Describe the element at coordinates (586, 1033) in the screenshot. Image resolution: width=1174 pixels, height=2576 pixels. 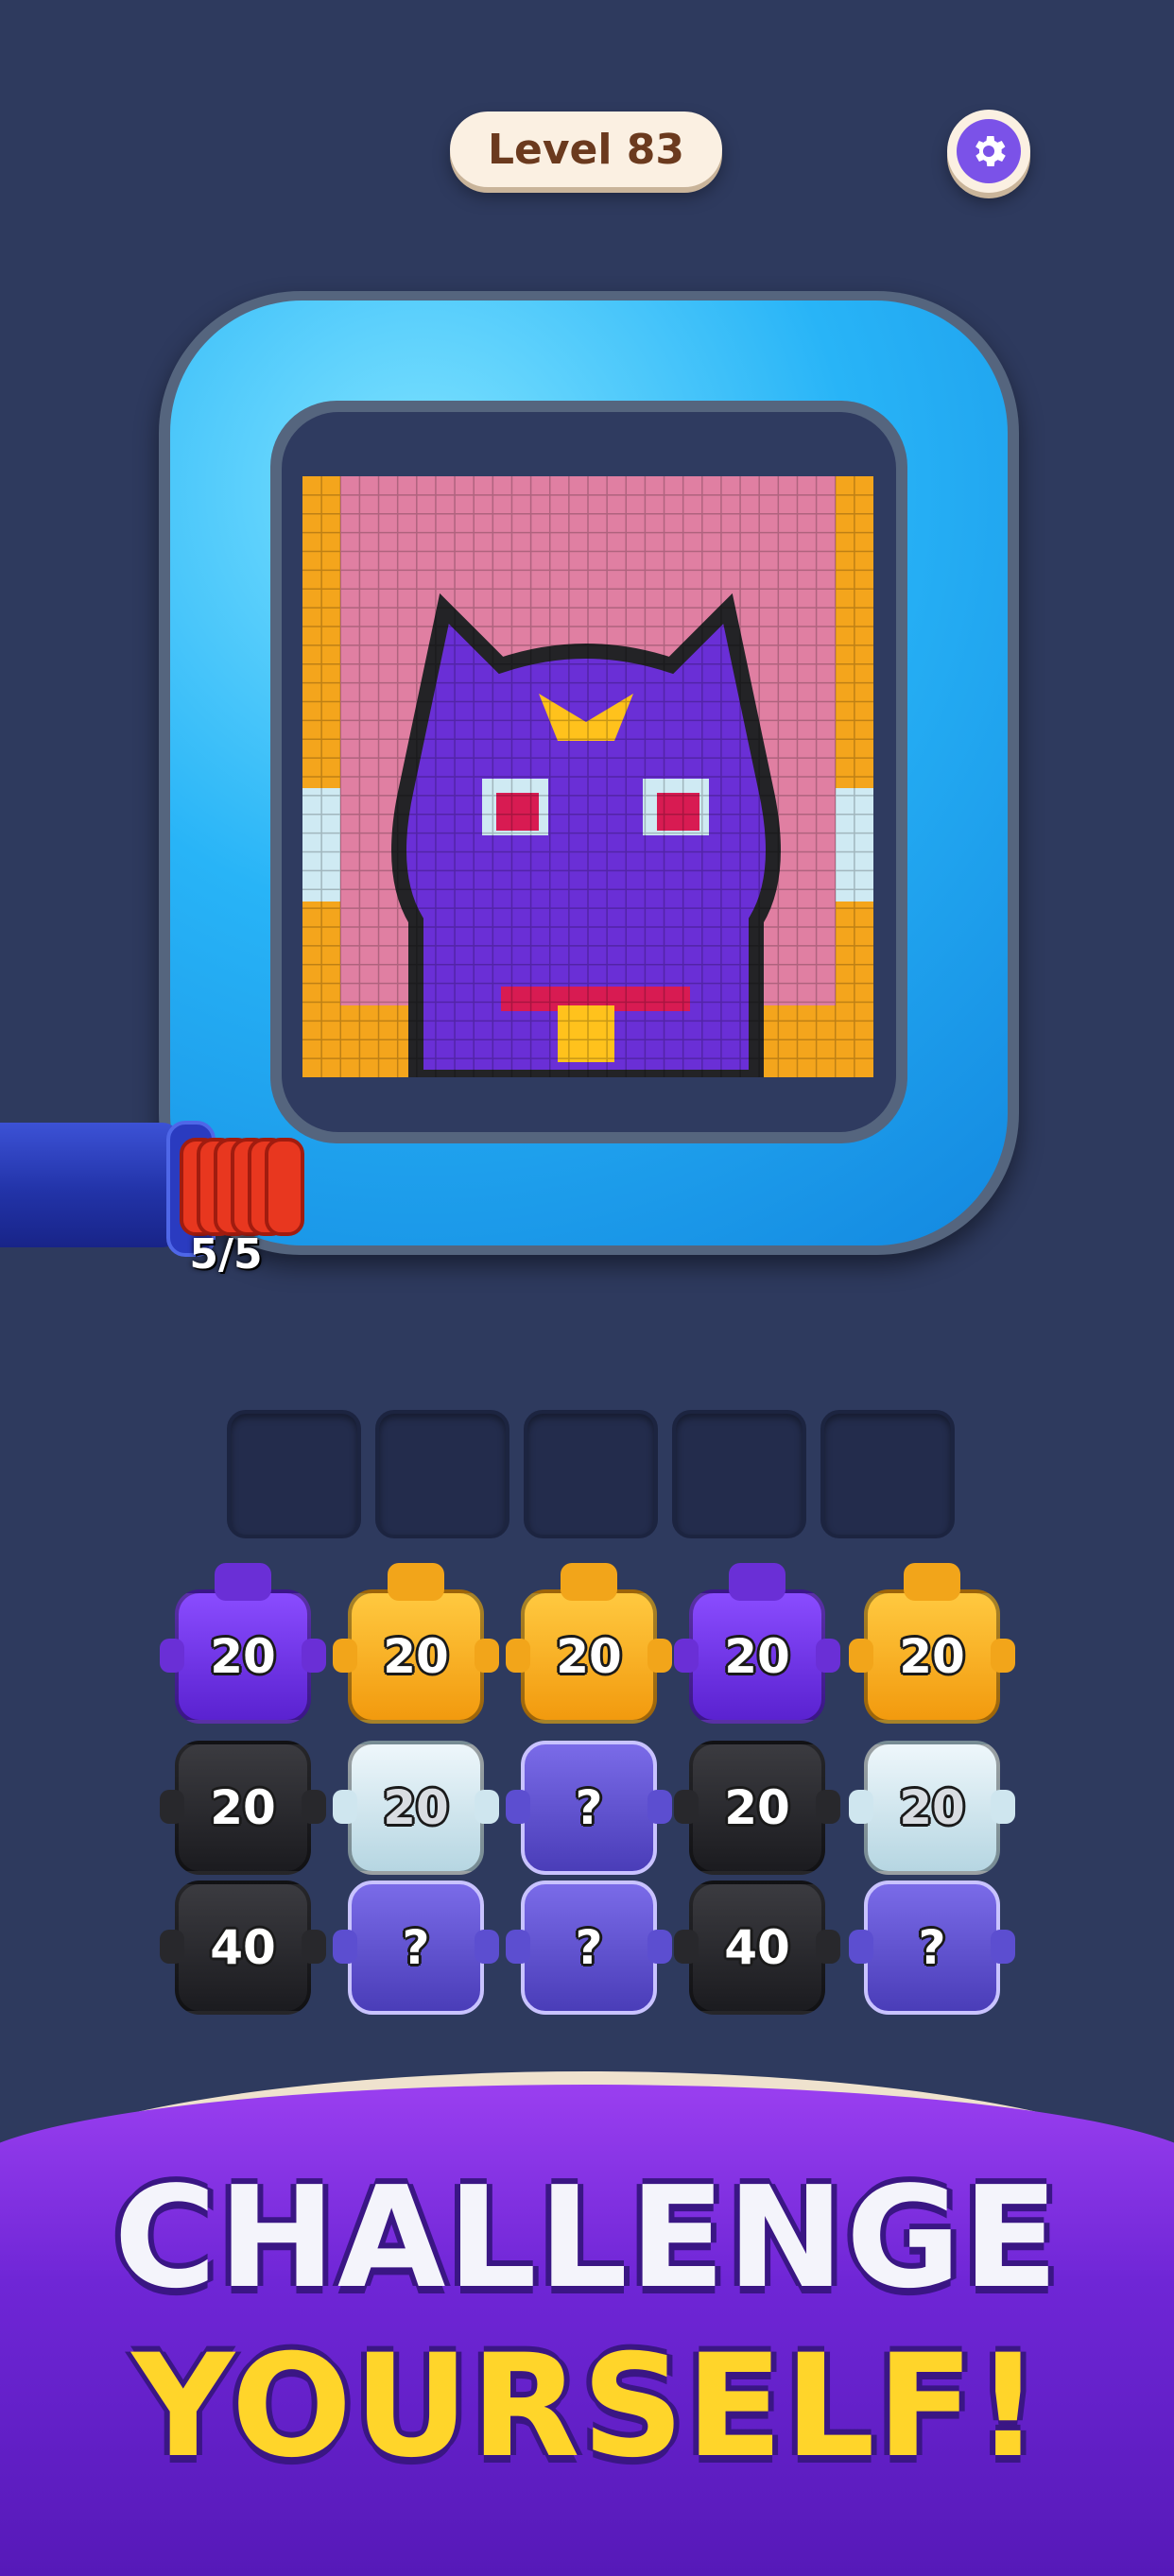
I see `art-chin` at that location.